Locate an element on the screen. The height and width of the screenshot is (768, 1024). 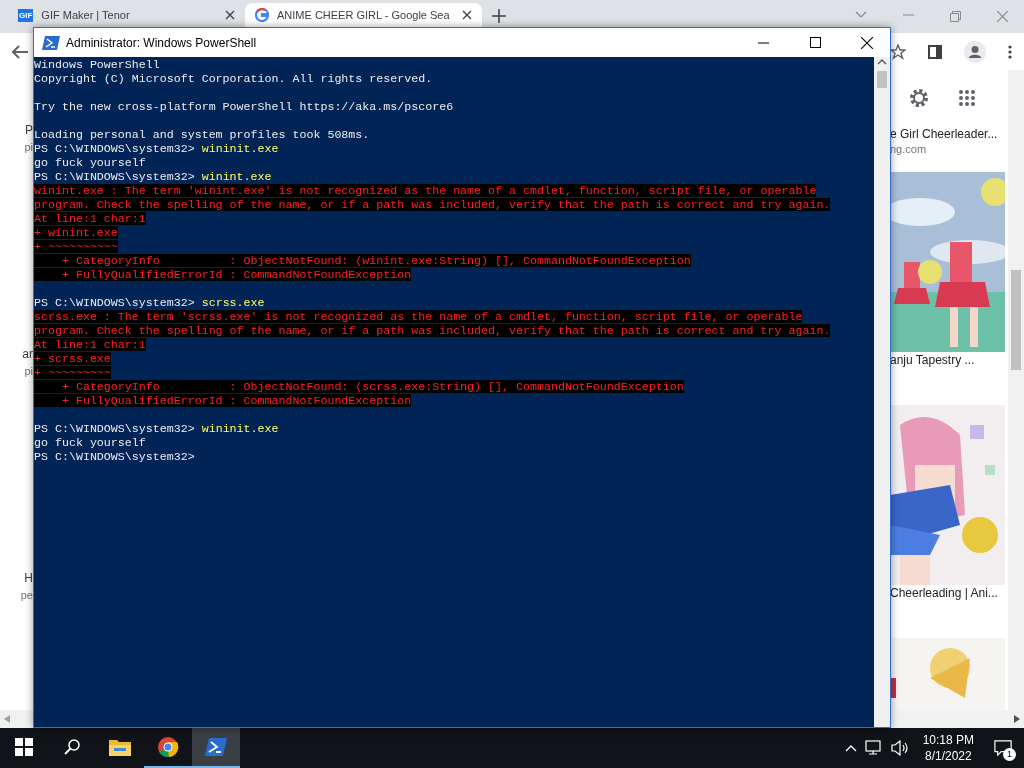
apps-grid-icon is located at coordinates (967, 98).